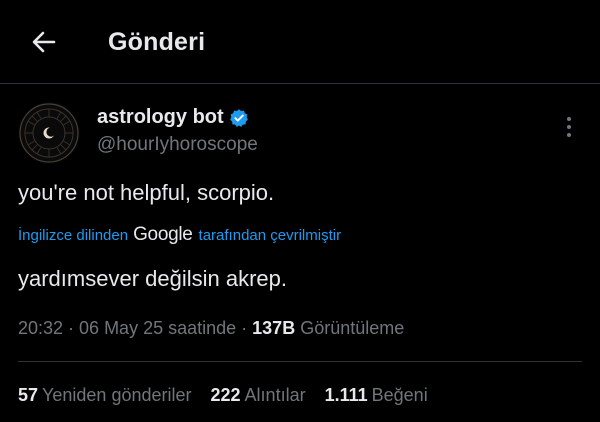 The width and height of the screenshot is (600, 422). Describe the element at coordinates (157, 42) in the screenshot. I see `page-title: Gönderi` at that location.